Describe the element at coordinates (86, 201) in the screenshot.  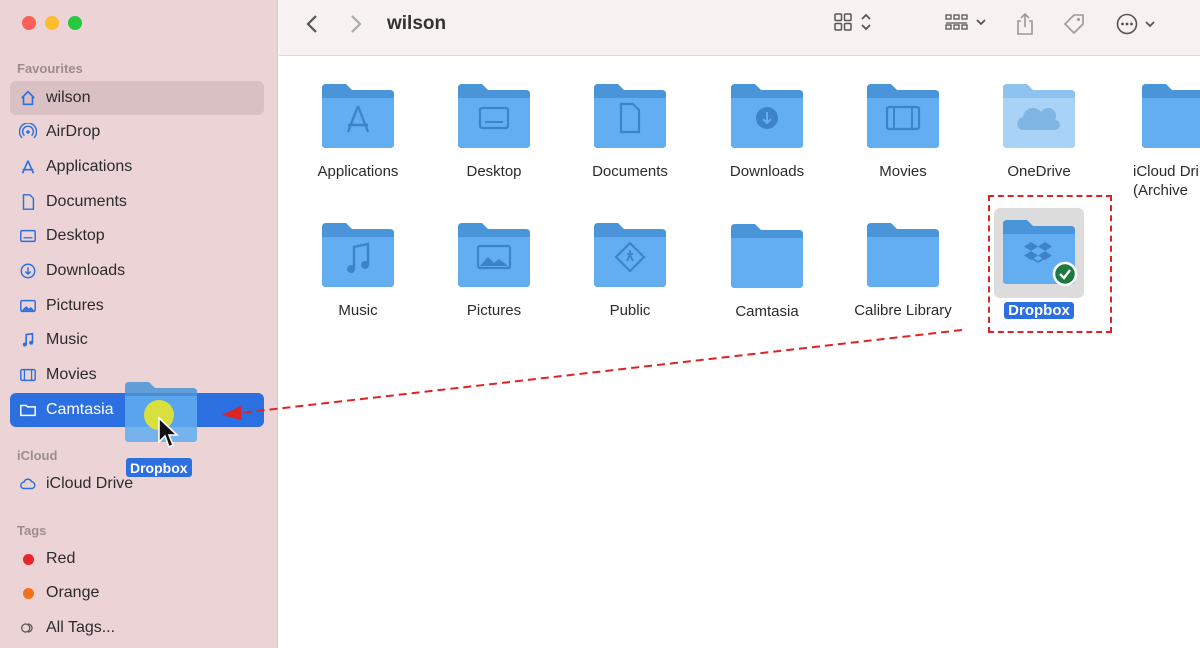
I see `sidebar-item-label: Documents` at that location.